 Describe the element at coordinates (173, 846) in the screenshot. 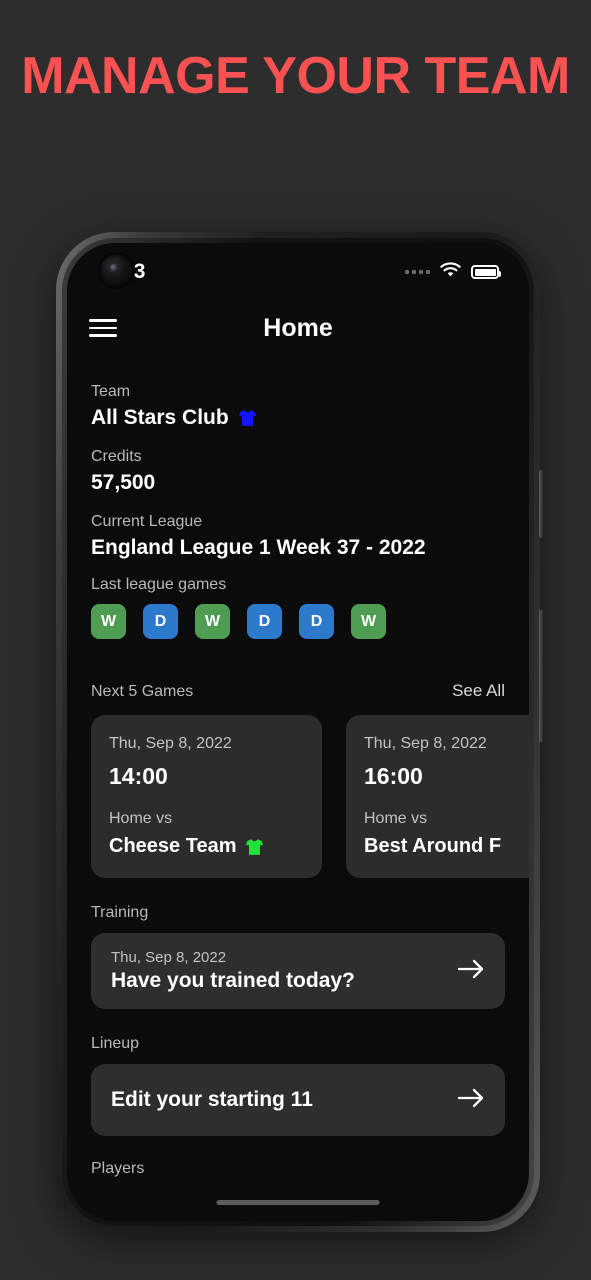

I see `game-opponent: Cheese Team` at that location.